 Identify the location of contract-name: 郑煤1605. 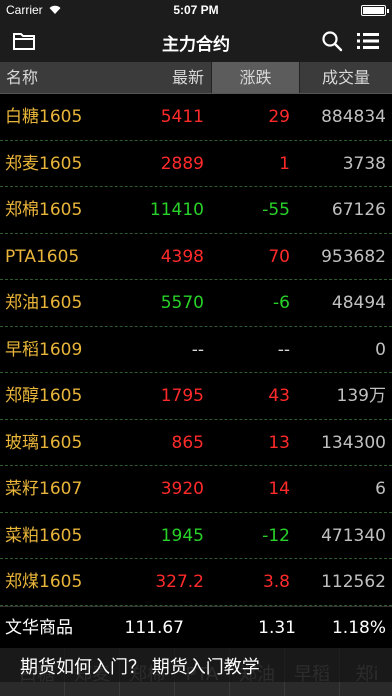
(44, 582).